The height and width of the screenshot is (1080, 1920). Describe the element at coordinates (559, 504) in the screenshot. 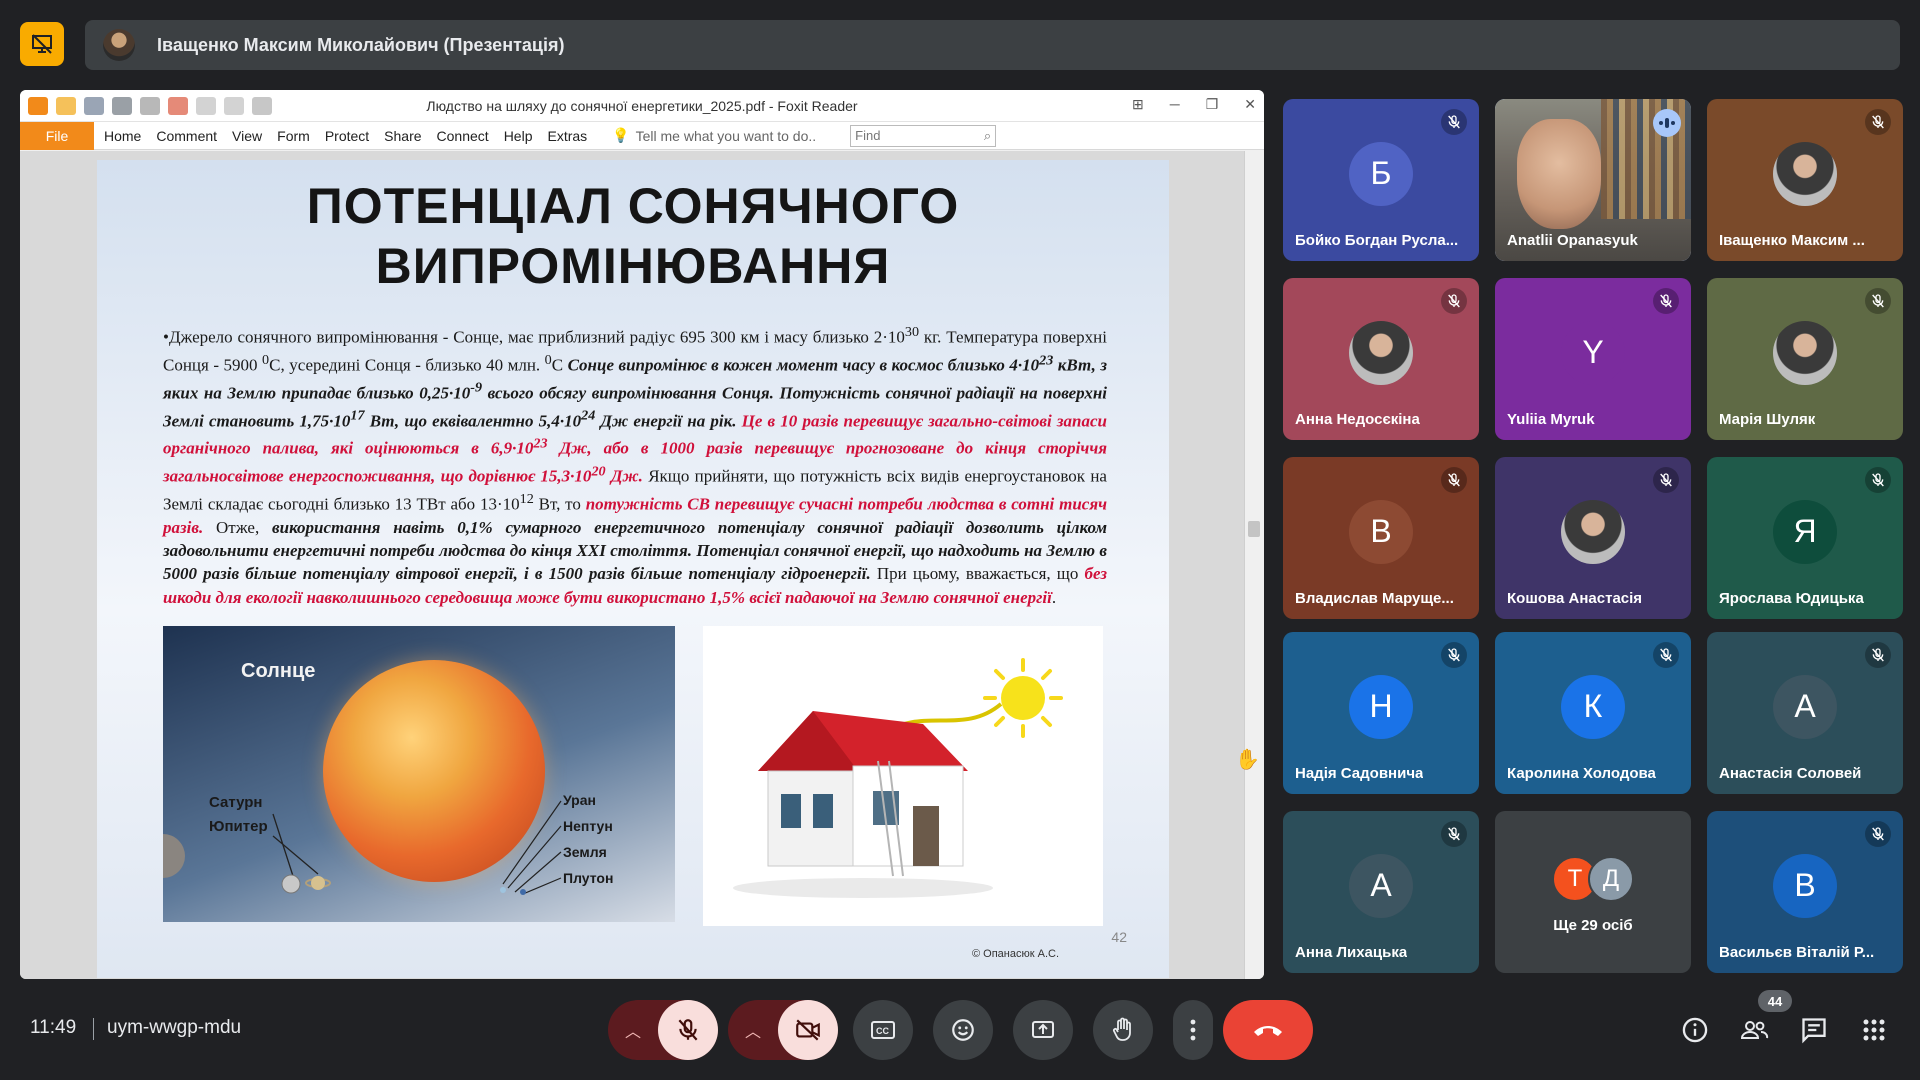

I see `text-run: Вт, то` at that location.